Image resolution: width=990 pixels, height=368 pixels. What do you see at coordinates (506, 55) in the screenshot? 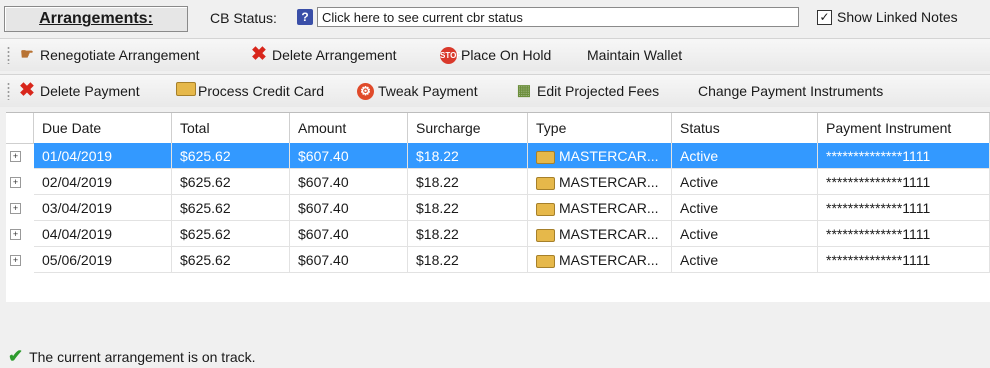
I see `place-on-hold-label: Place On Hold` at bounding box center [506, 55].